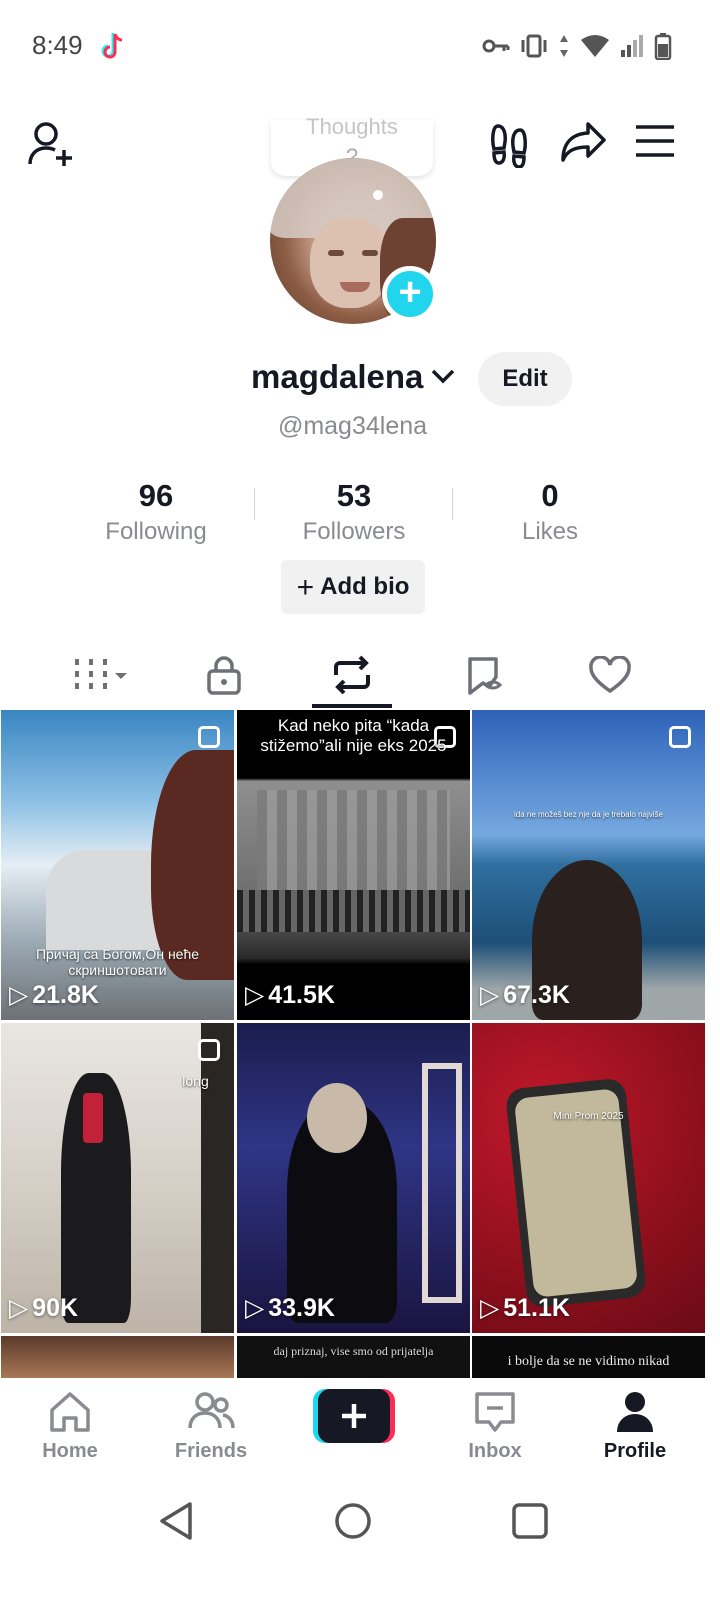  Describe the element at coordinates (495, 1412) in the screenshot. I see `inbox-icon` at that location.